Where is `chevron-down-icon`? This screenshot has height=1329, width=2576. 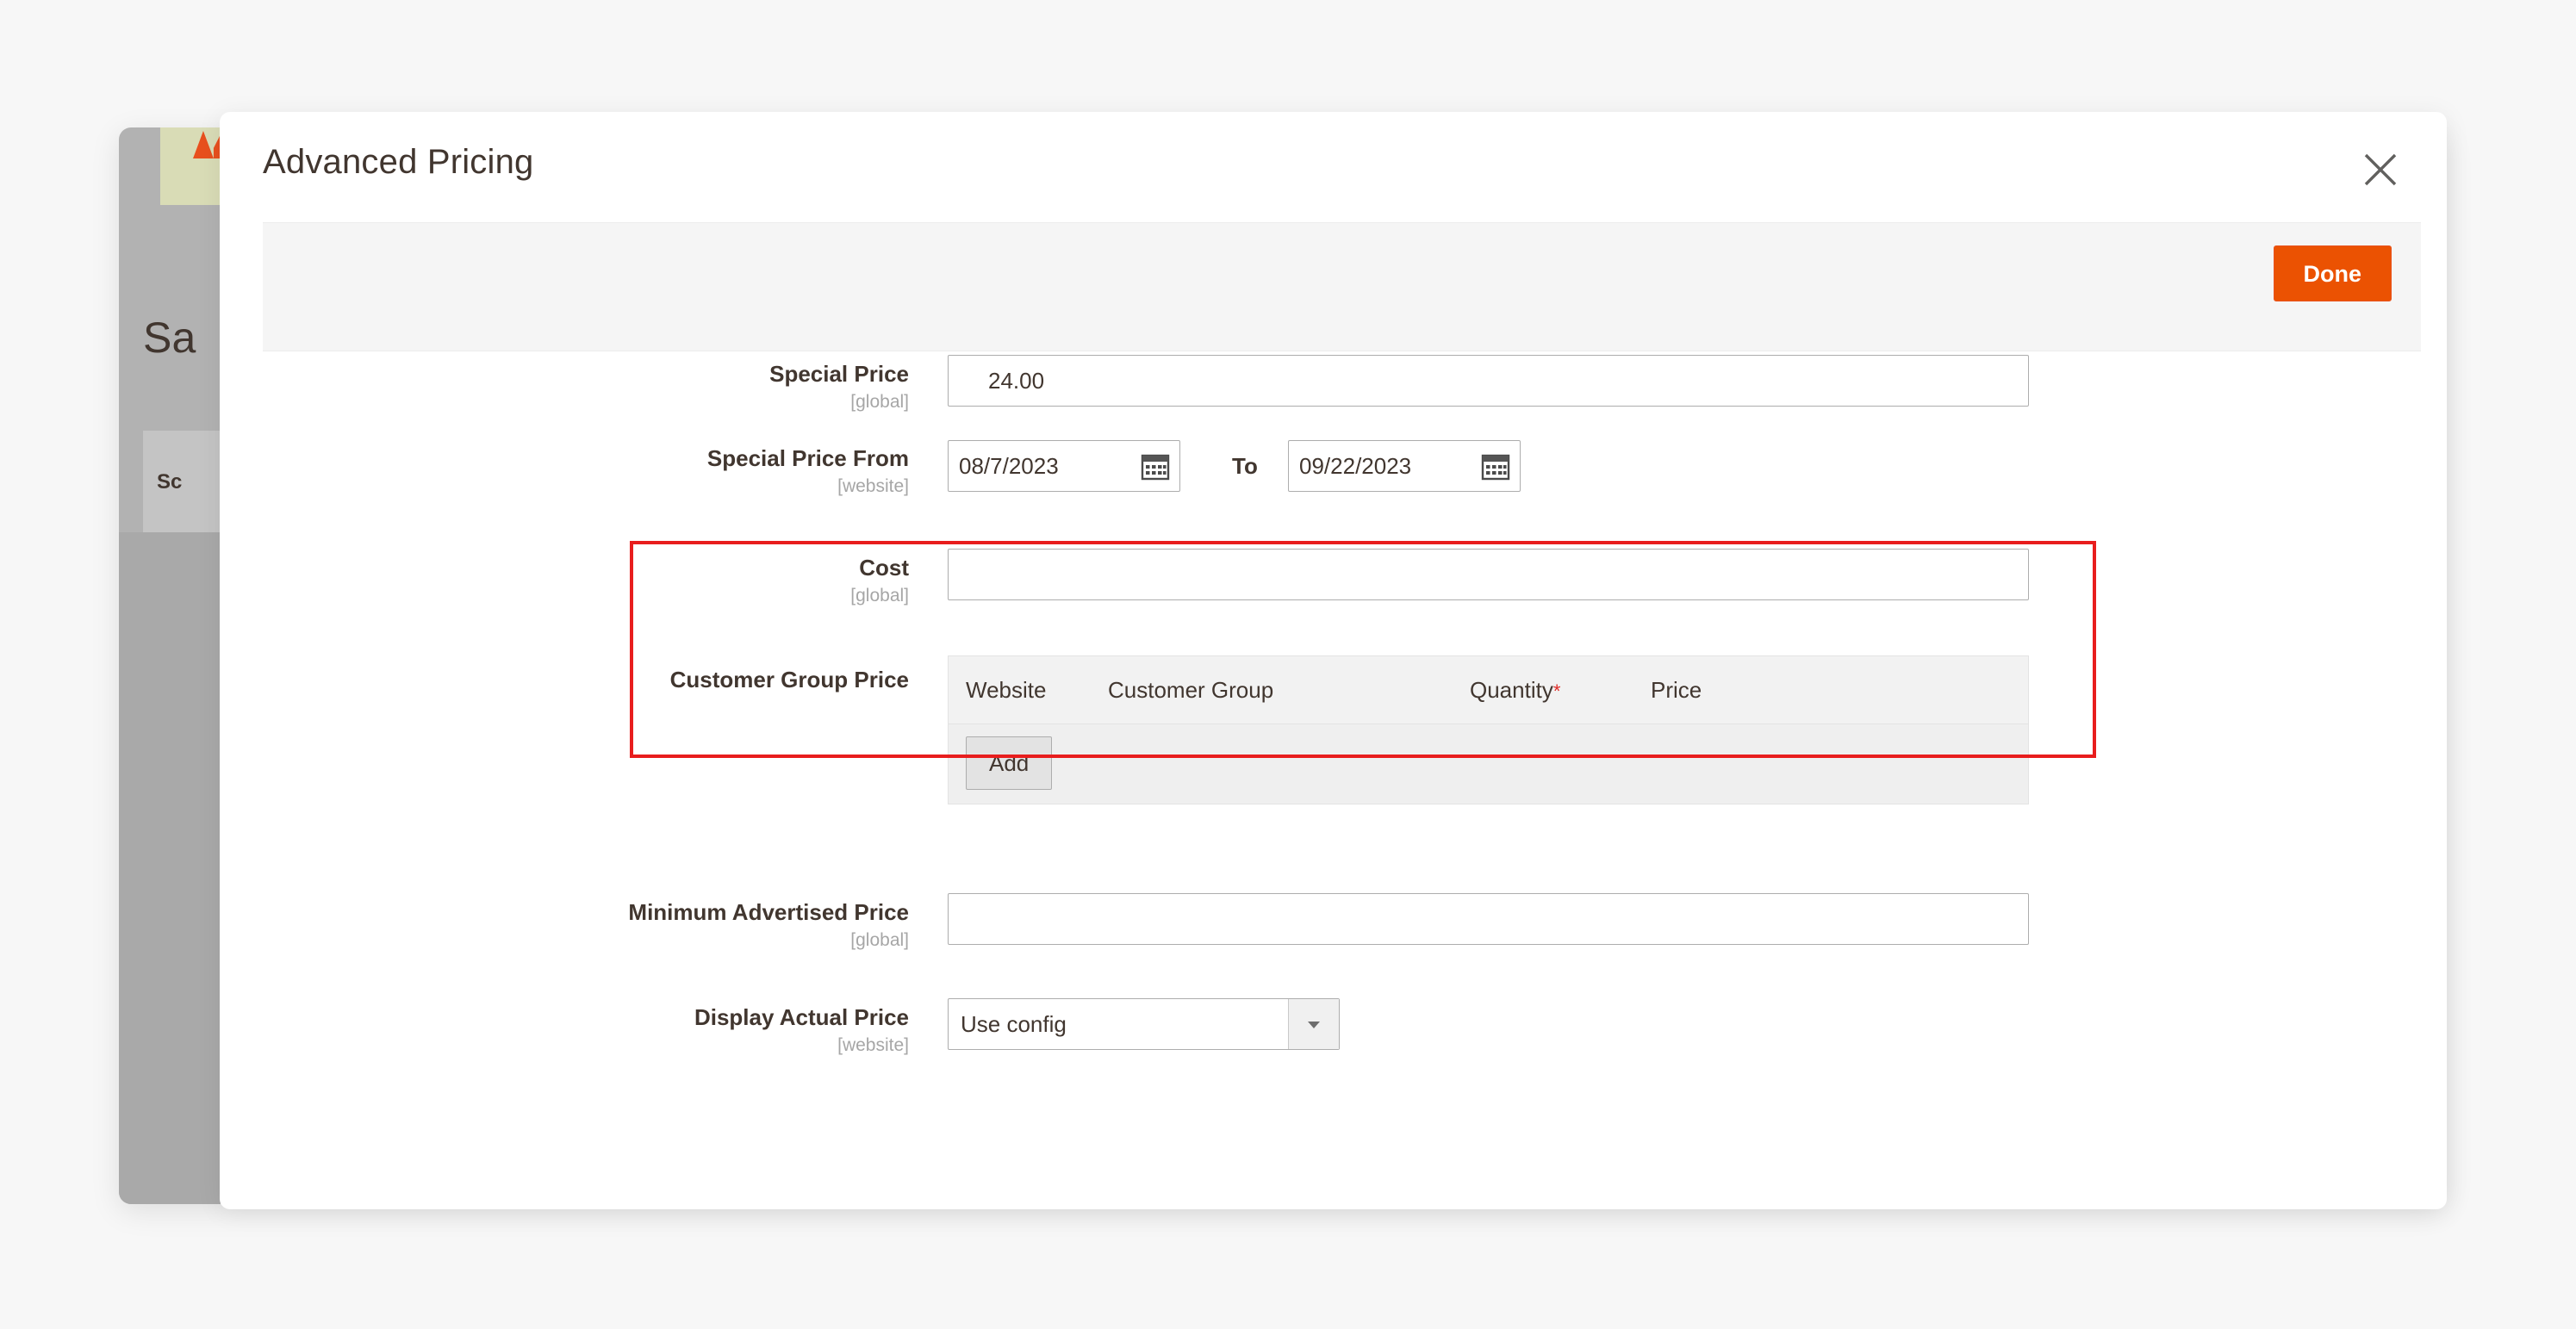
chevron-down-icon is located at coordinates (1314, 1024).